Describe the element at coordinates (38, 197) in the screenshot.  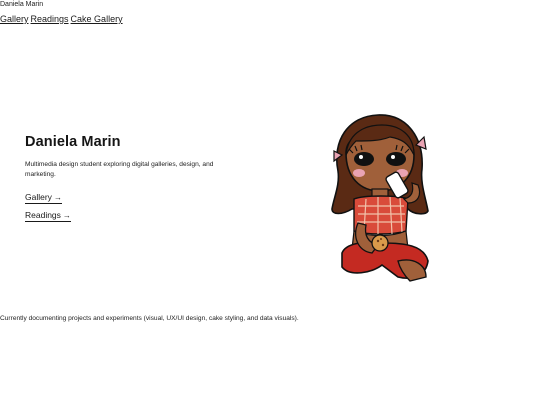
I see `gallery-link-label: Gallery` at that location.